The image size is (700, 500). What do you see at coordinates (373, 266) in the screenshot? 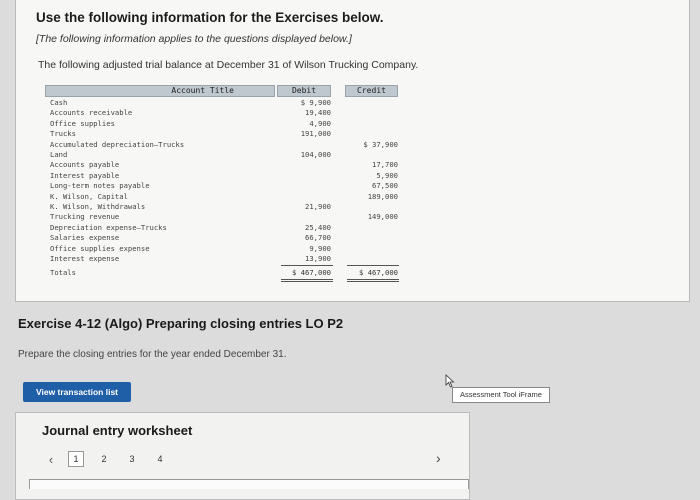
I see `credit-total-rule` at bounding box center [373, 266].